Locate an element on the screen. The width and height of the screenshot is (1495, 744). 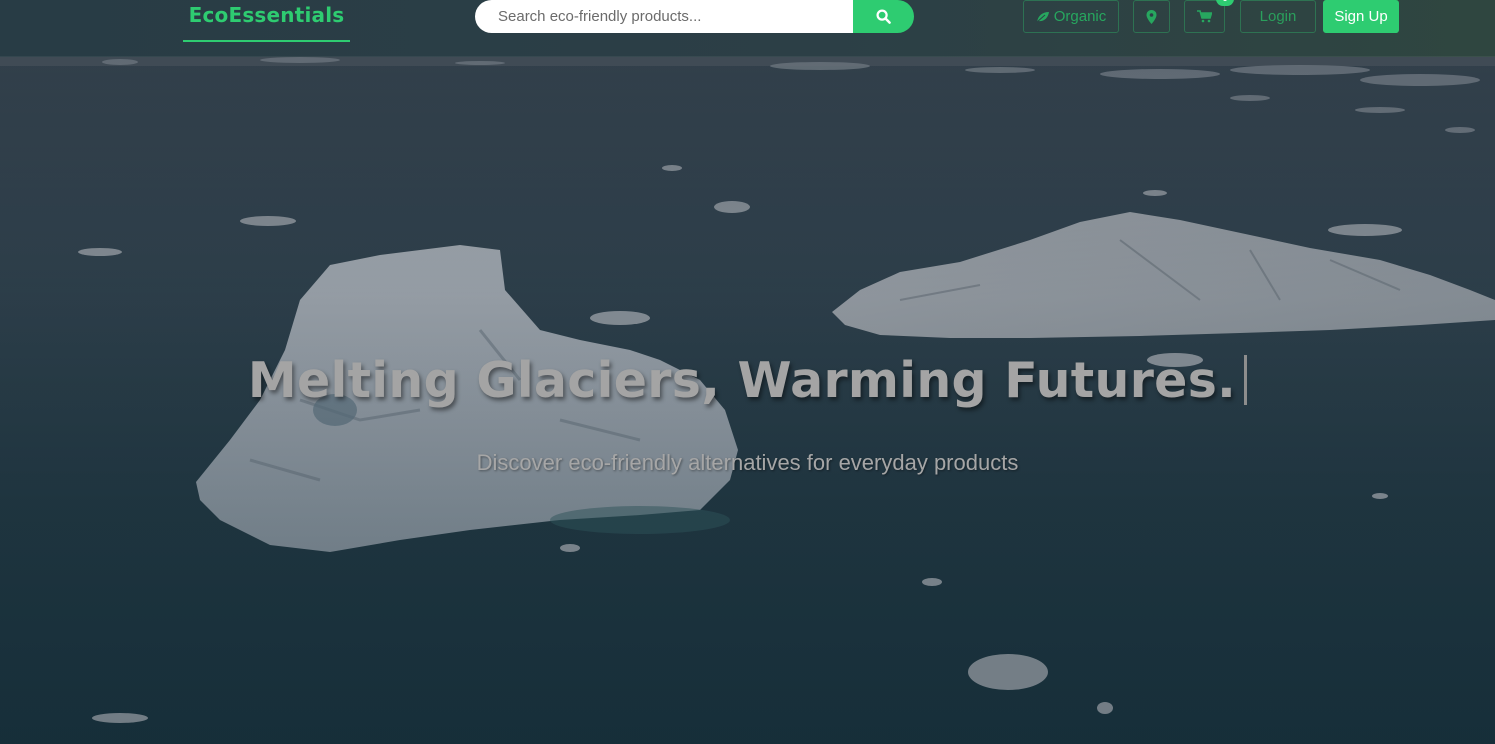
signup-button: Sign Up is located at coordinates (1361, 16).